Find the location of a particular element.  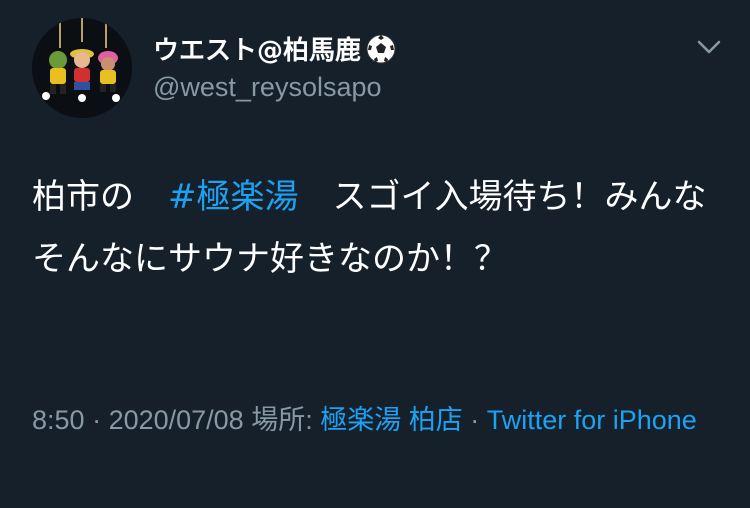

display-name-row: ウエスト@柏馬鹿 is located at coordinates (275, 48).